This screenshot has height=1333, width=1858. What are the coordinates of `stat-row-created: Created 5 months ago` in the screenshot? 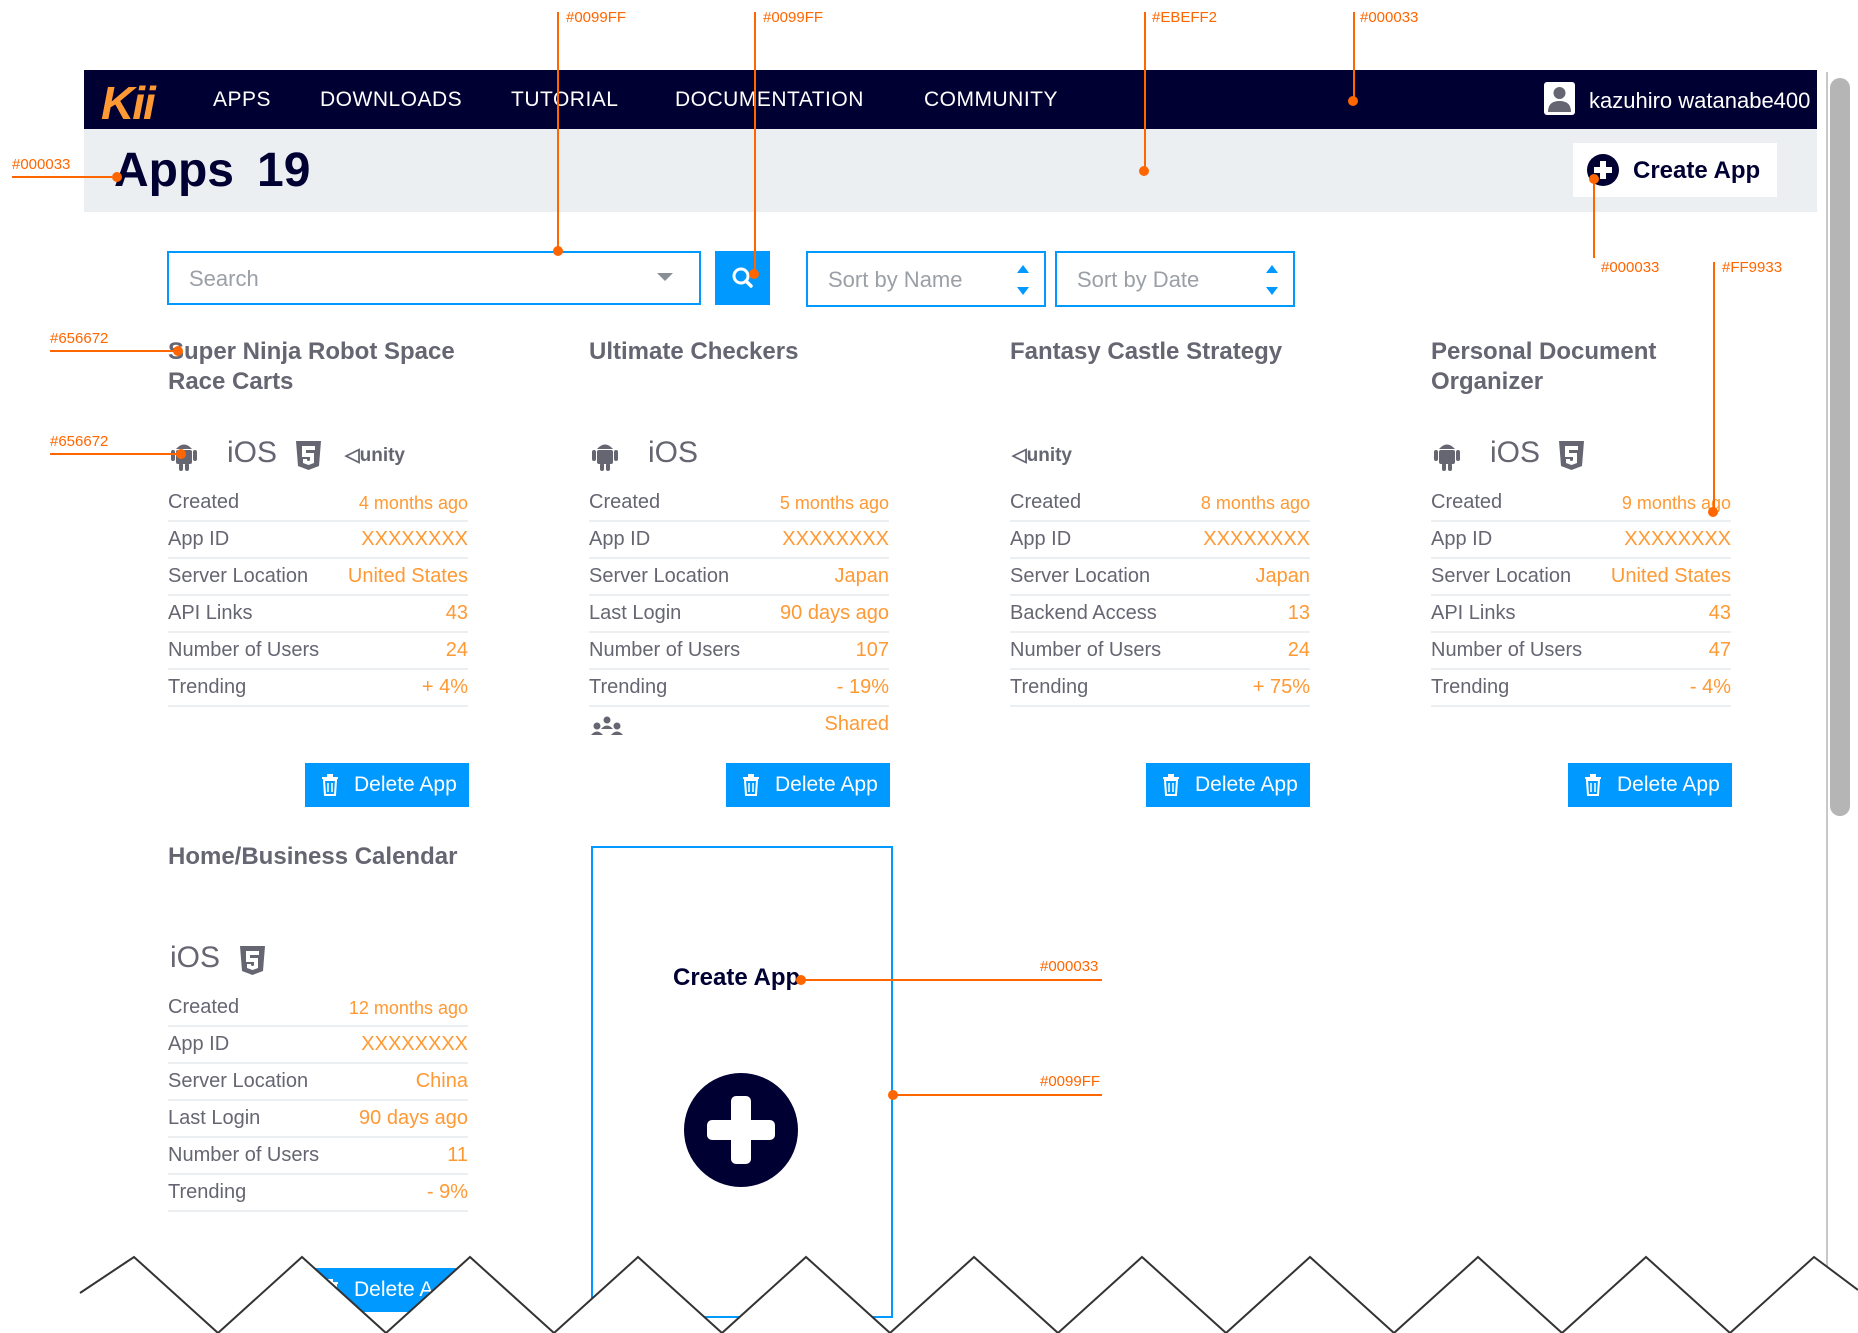 It's located at (739, 503).